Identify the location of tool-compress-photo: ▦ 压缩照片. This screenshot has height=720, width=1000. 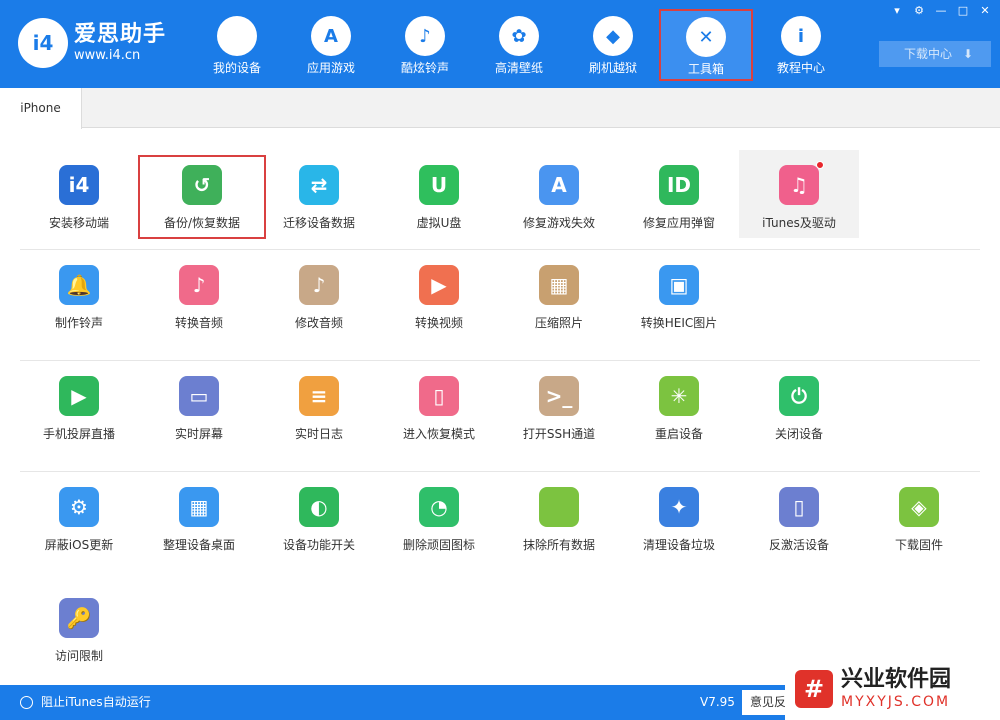
(559, 294).